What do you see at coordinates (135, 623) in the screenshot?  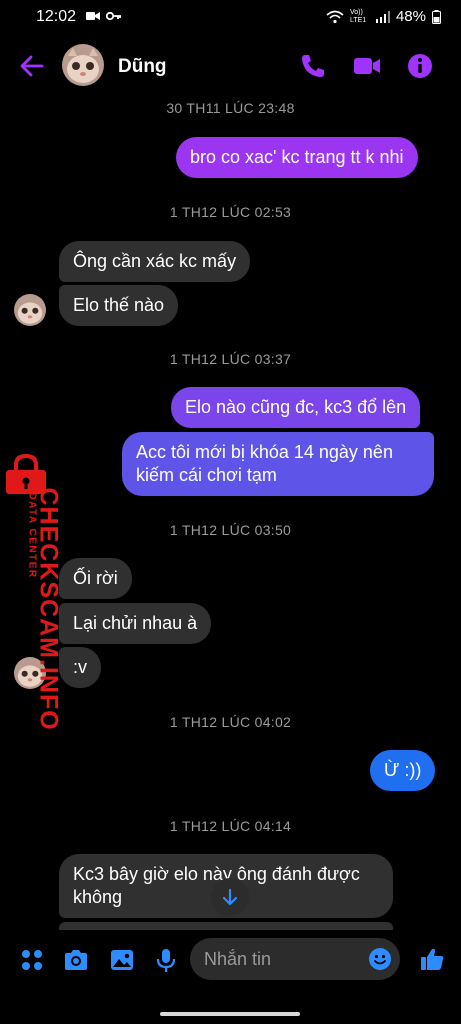 I see `incoming-message: Lại chửi nhau à` at bounding box center [135, 623].